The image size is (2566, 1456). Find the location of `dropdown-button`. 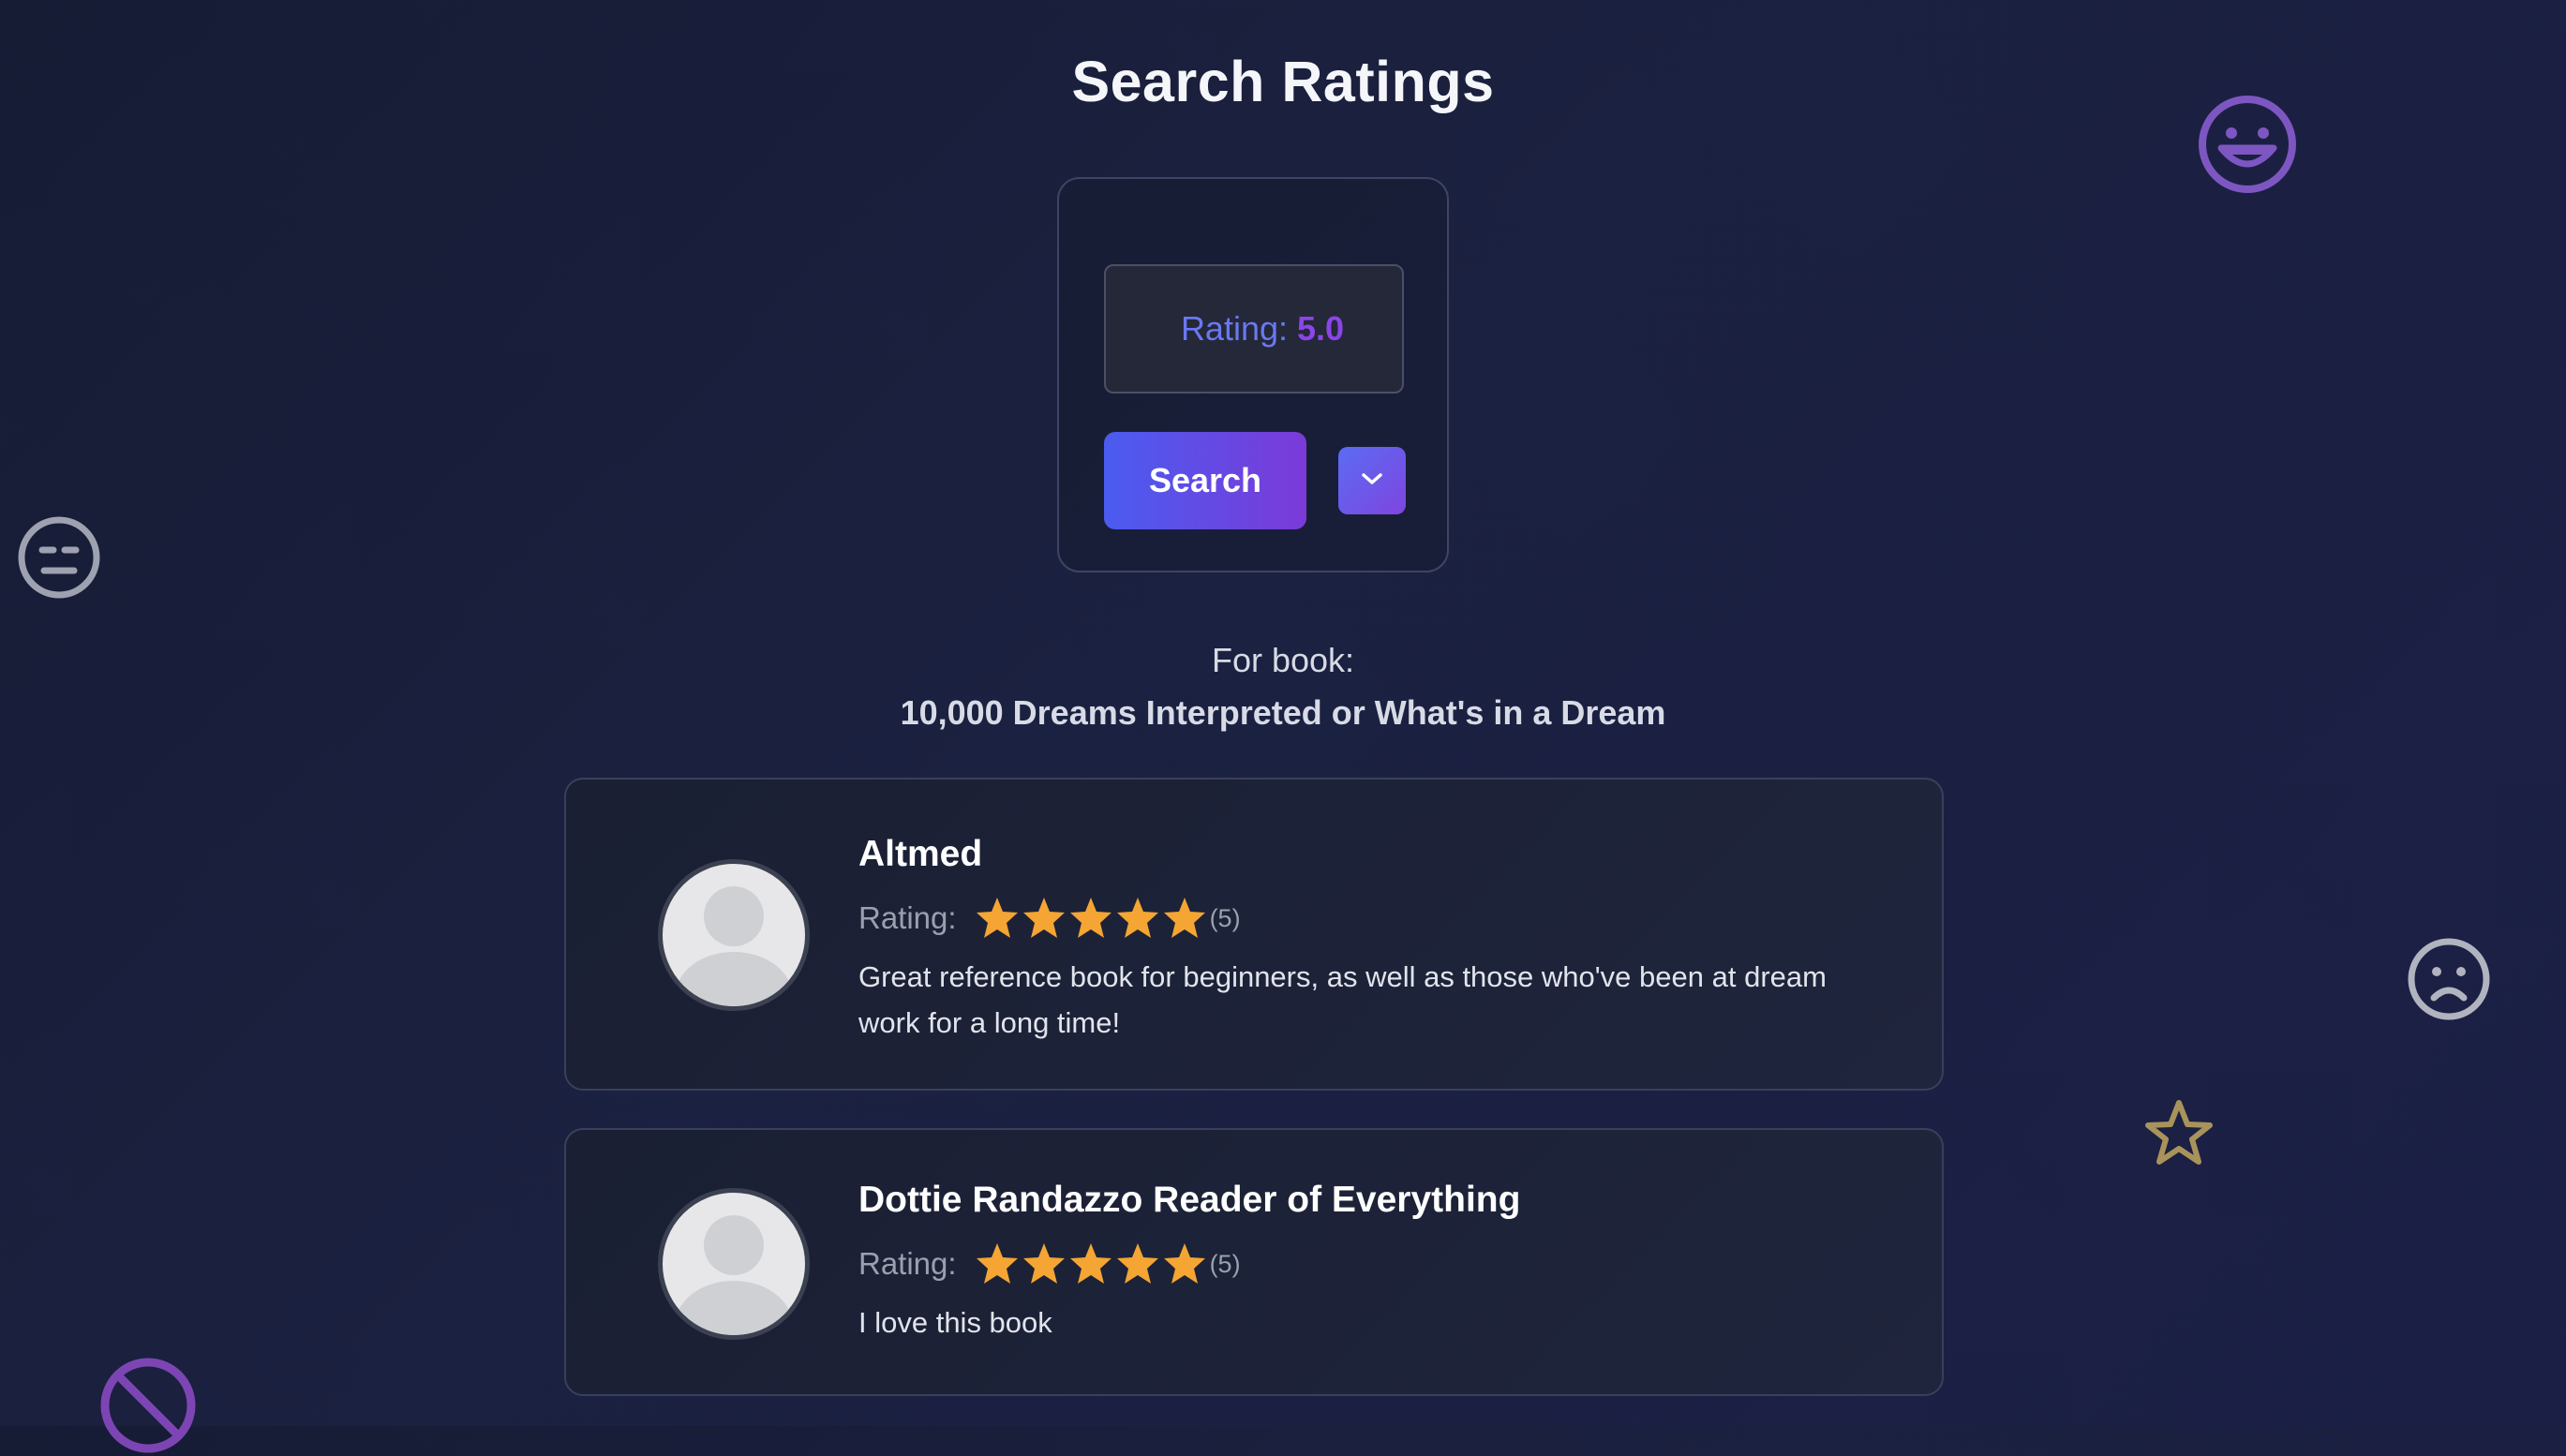

dropdown-button is located at coordinates (1372, 480).